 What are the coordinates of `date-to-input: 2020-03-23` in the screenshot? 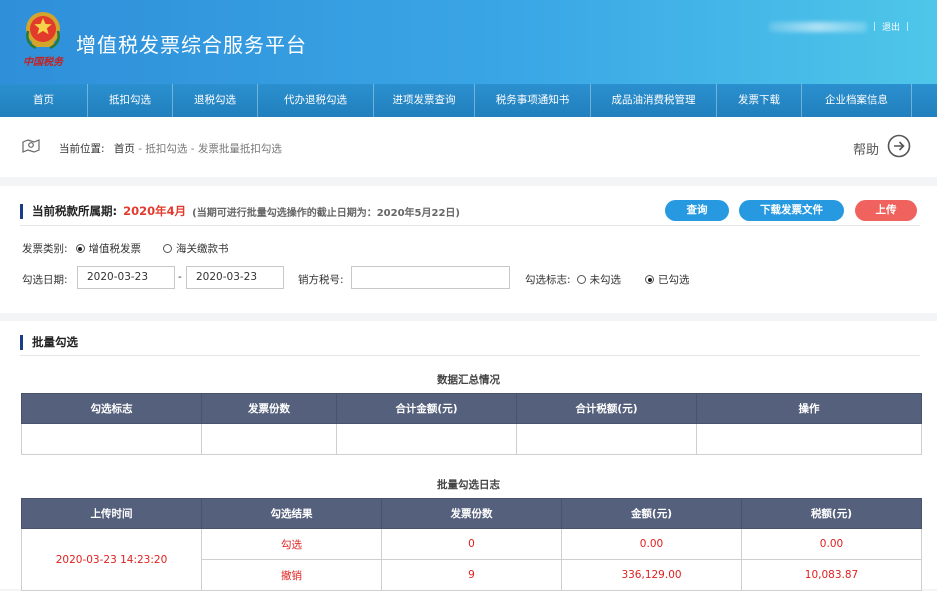 It's located at (235, 277).